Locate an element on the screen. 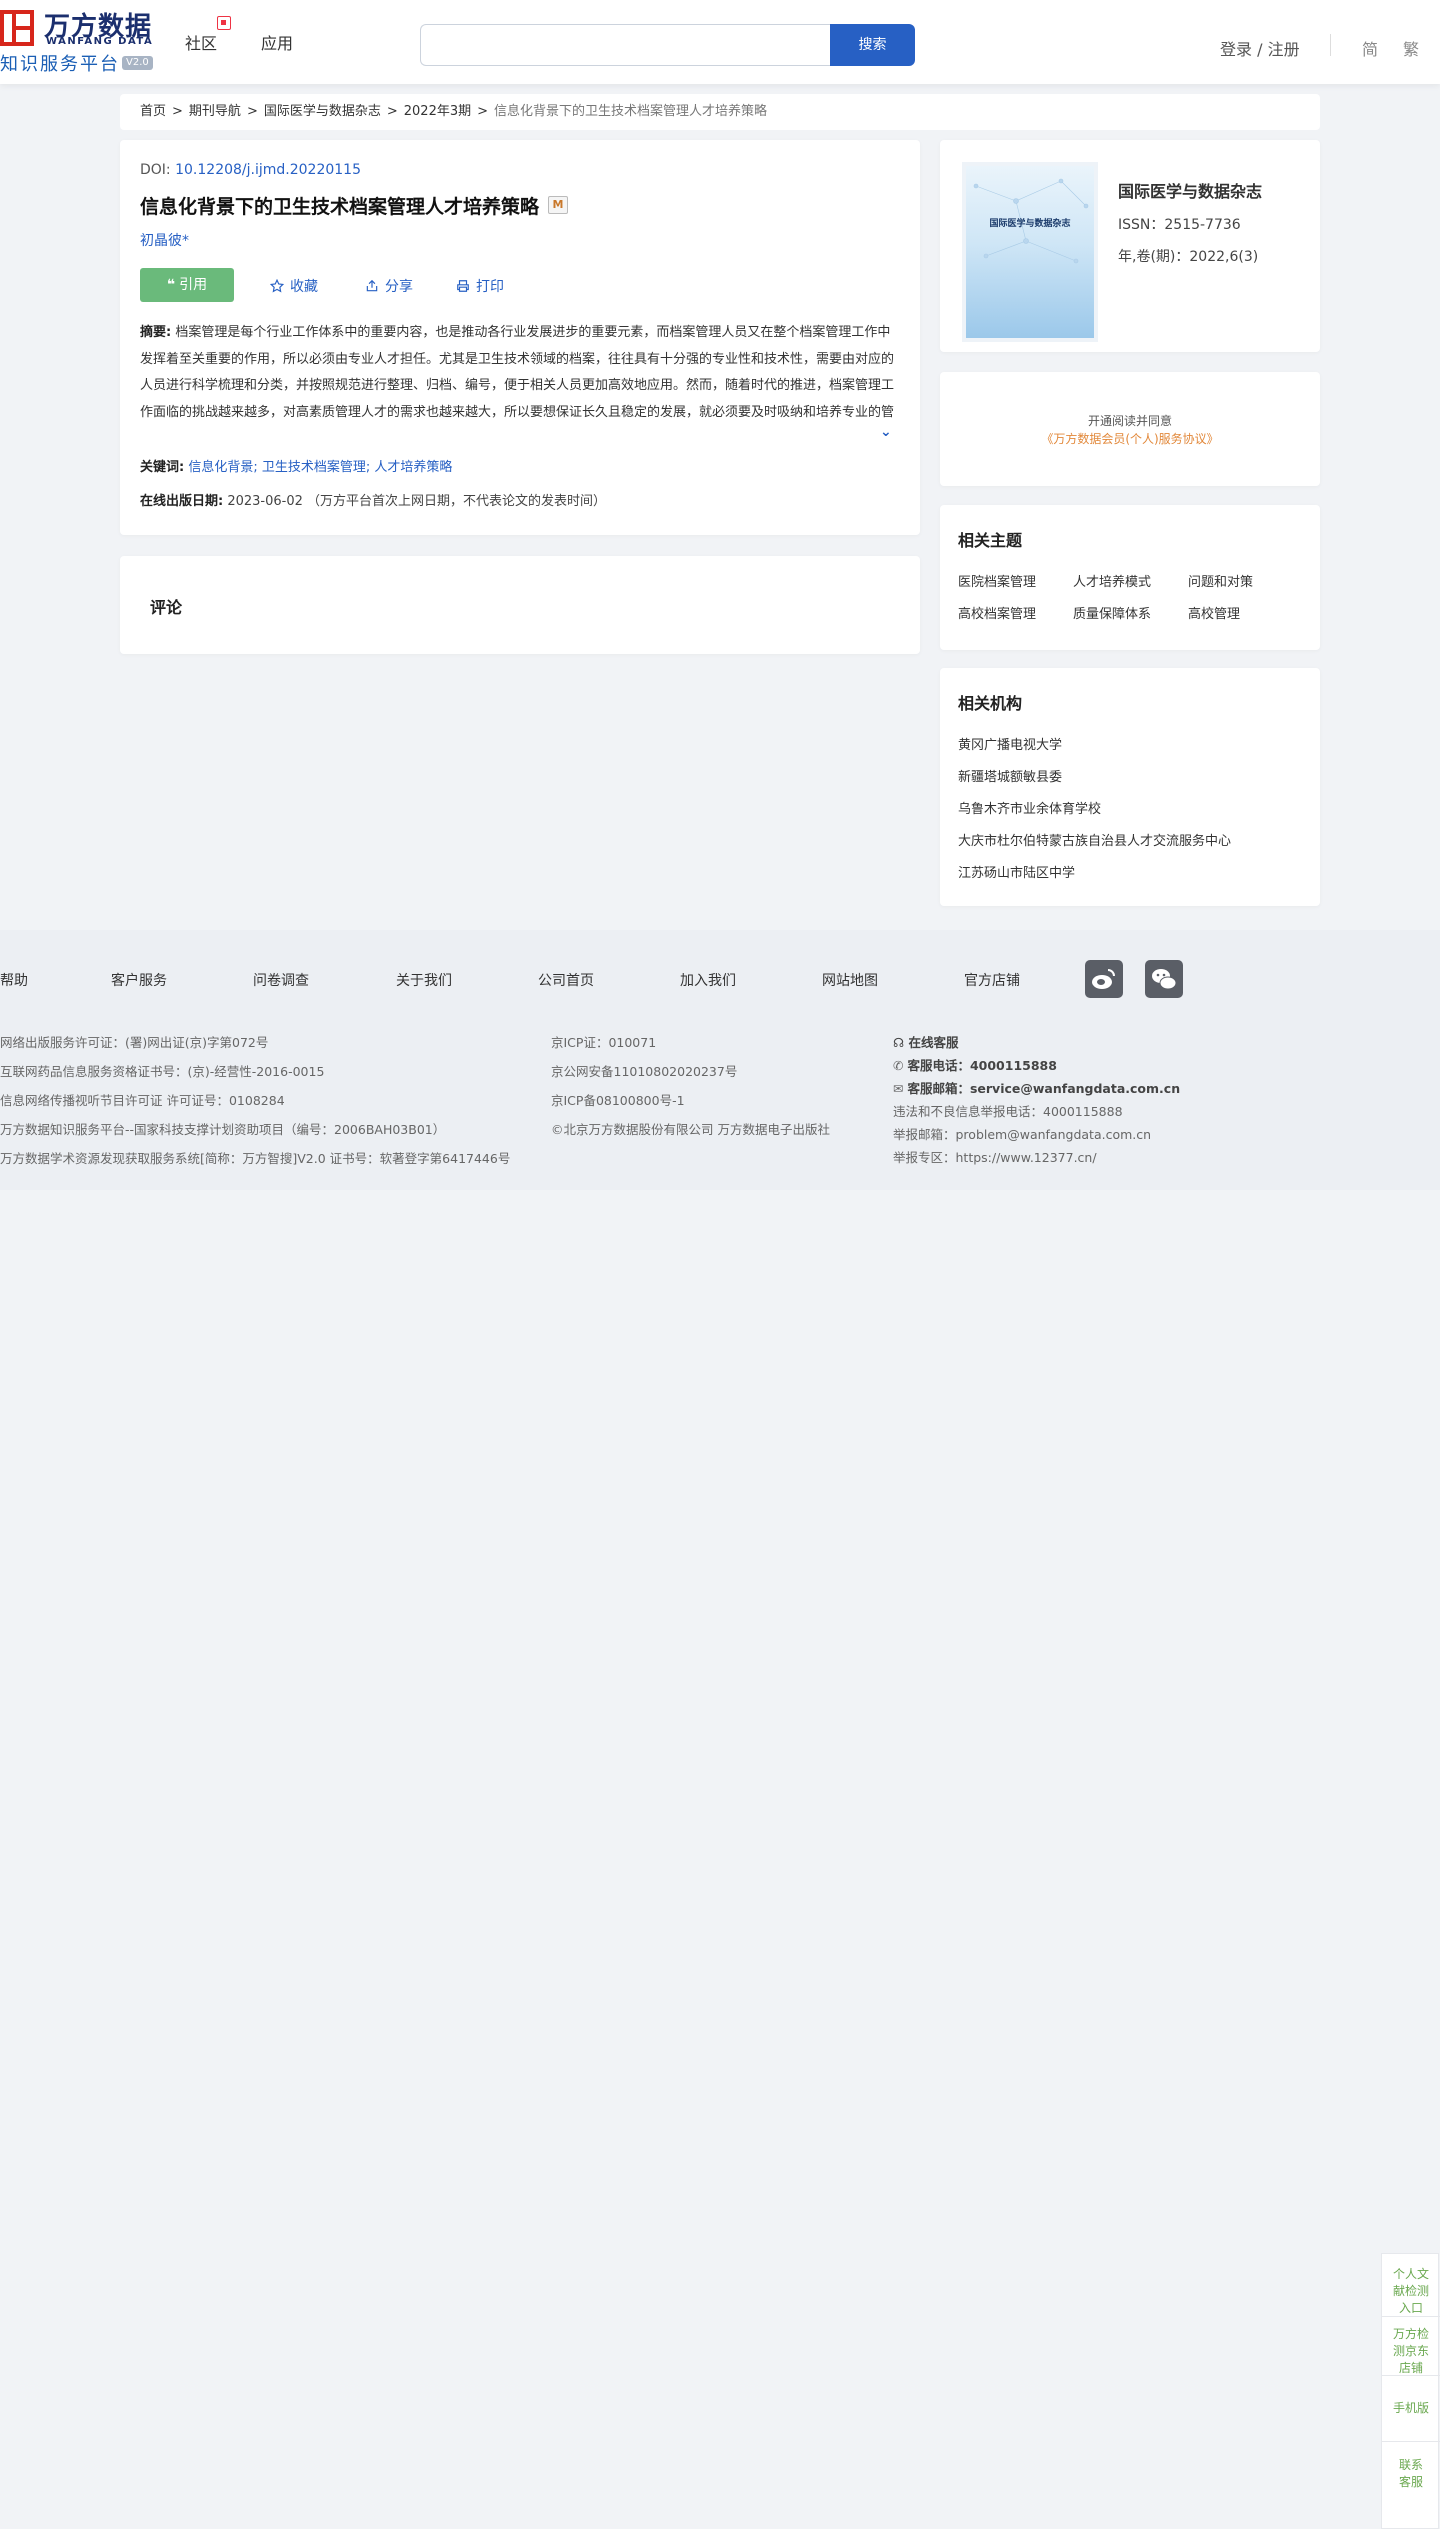  keywords-label: 关键词: is located at coordinates (162, 467).